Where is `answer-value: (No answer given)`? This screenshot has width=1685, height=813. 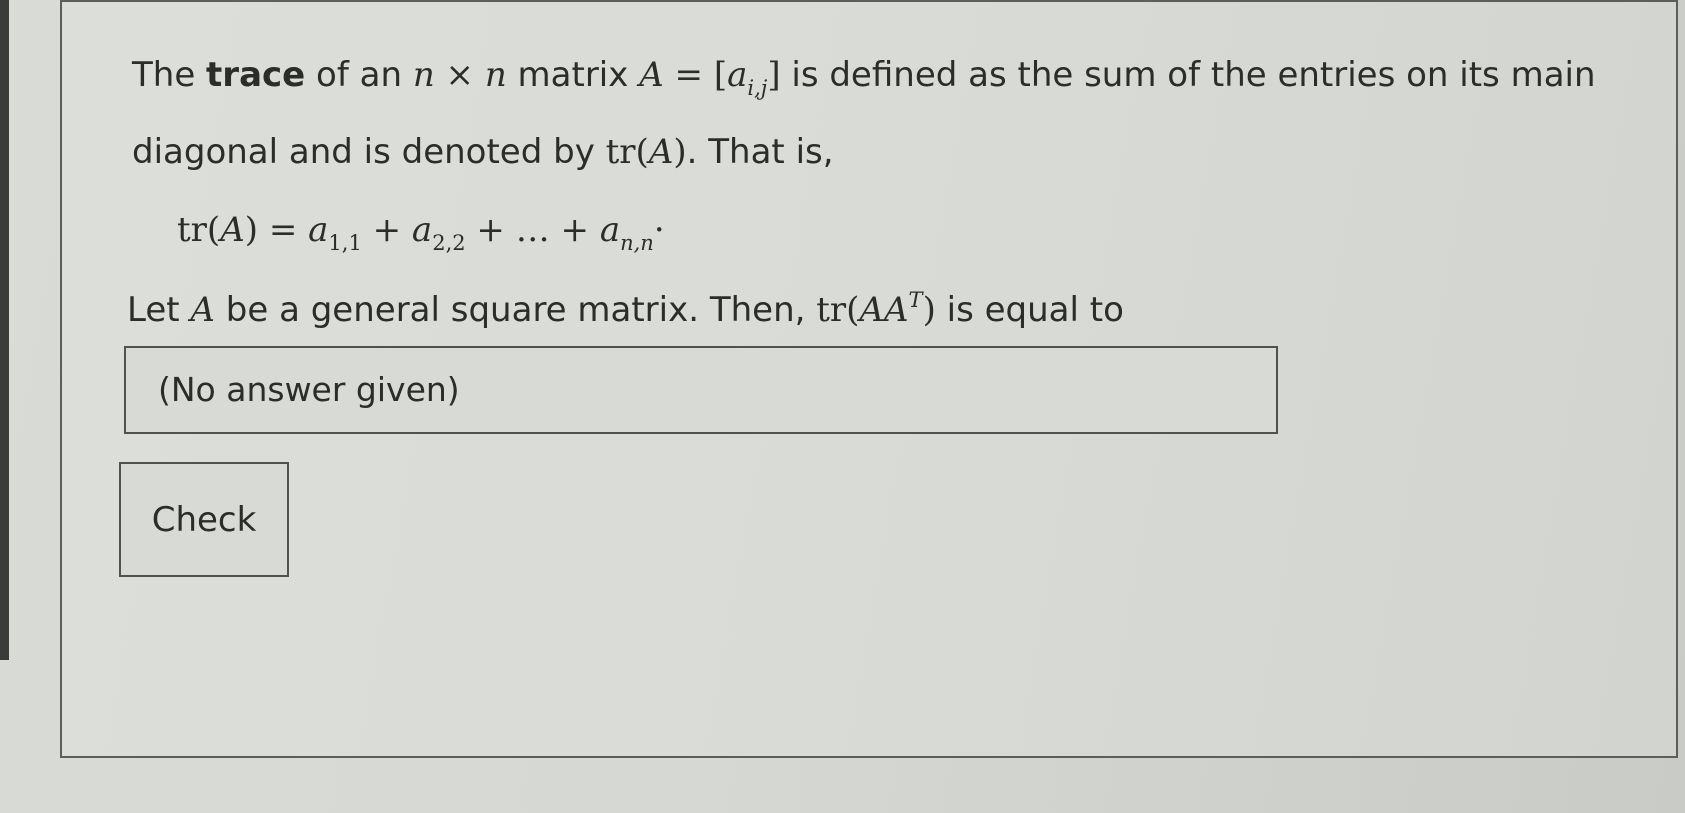 answer-value: (No answer given) is located at coordinates (309, 389).